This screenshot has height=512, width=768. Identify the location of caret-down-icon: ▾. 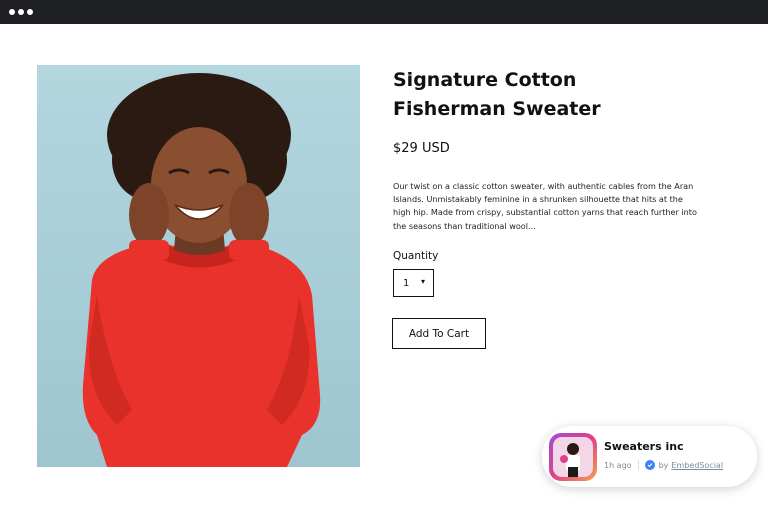
(423, 281).